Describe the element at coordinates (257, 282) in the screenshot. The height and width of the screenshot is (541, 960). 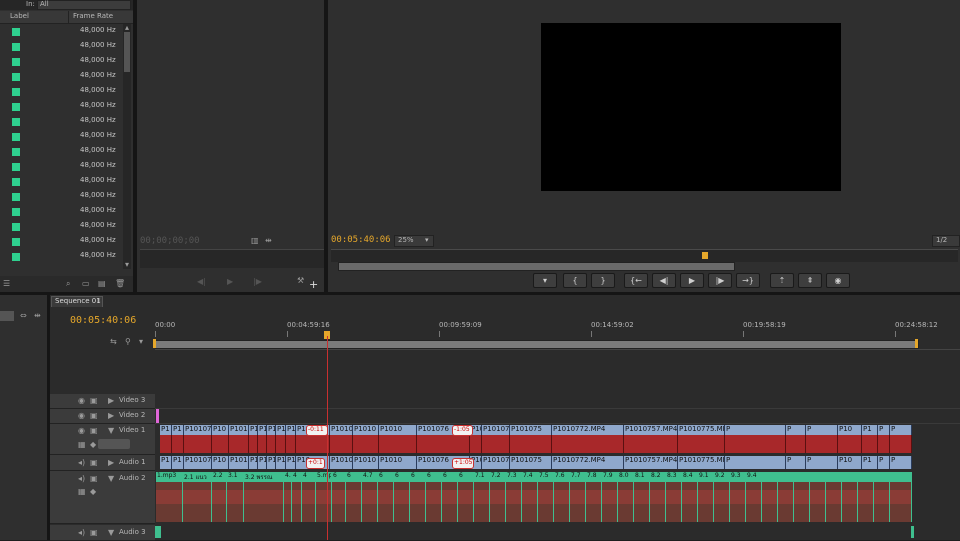
I see `step-forward-icon: |▶` at that location.